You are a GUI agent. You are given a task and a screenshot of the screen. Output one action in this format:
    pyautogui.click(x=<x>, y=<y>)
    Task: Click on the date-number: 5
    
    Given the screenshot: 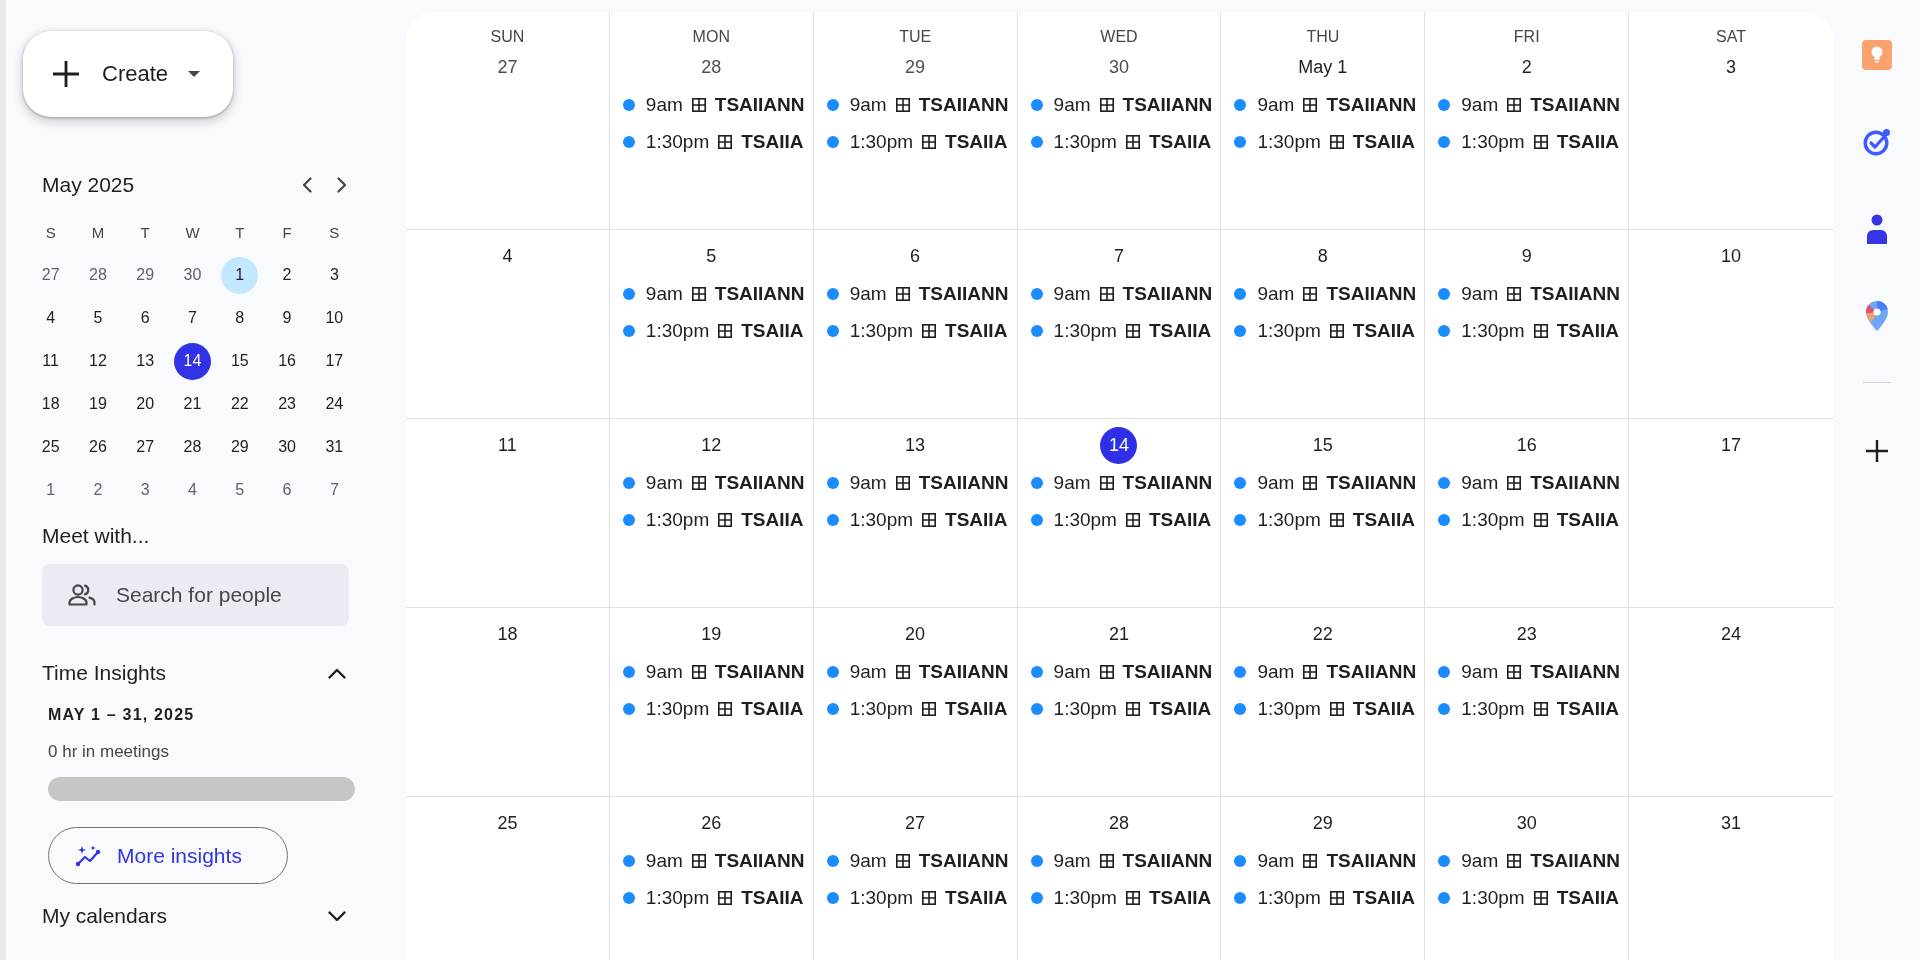 What is the action you would take?
    pyautogui.click(x=711, y=256)
    